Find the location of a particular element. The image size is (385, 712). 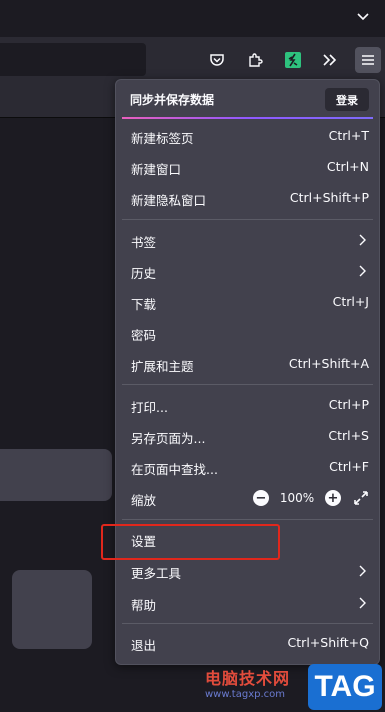

watermark-site-name: 电脑技术网 is located at coordinates (248, 678).